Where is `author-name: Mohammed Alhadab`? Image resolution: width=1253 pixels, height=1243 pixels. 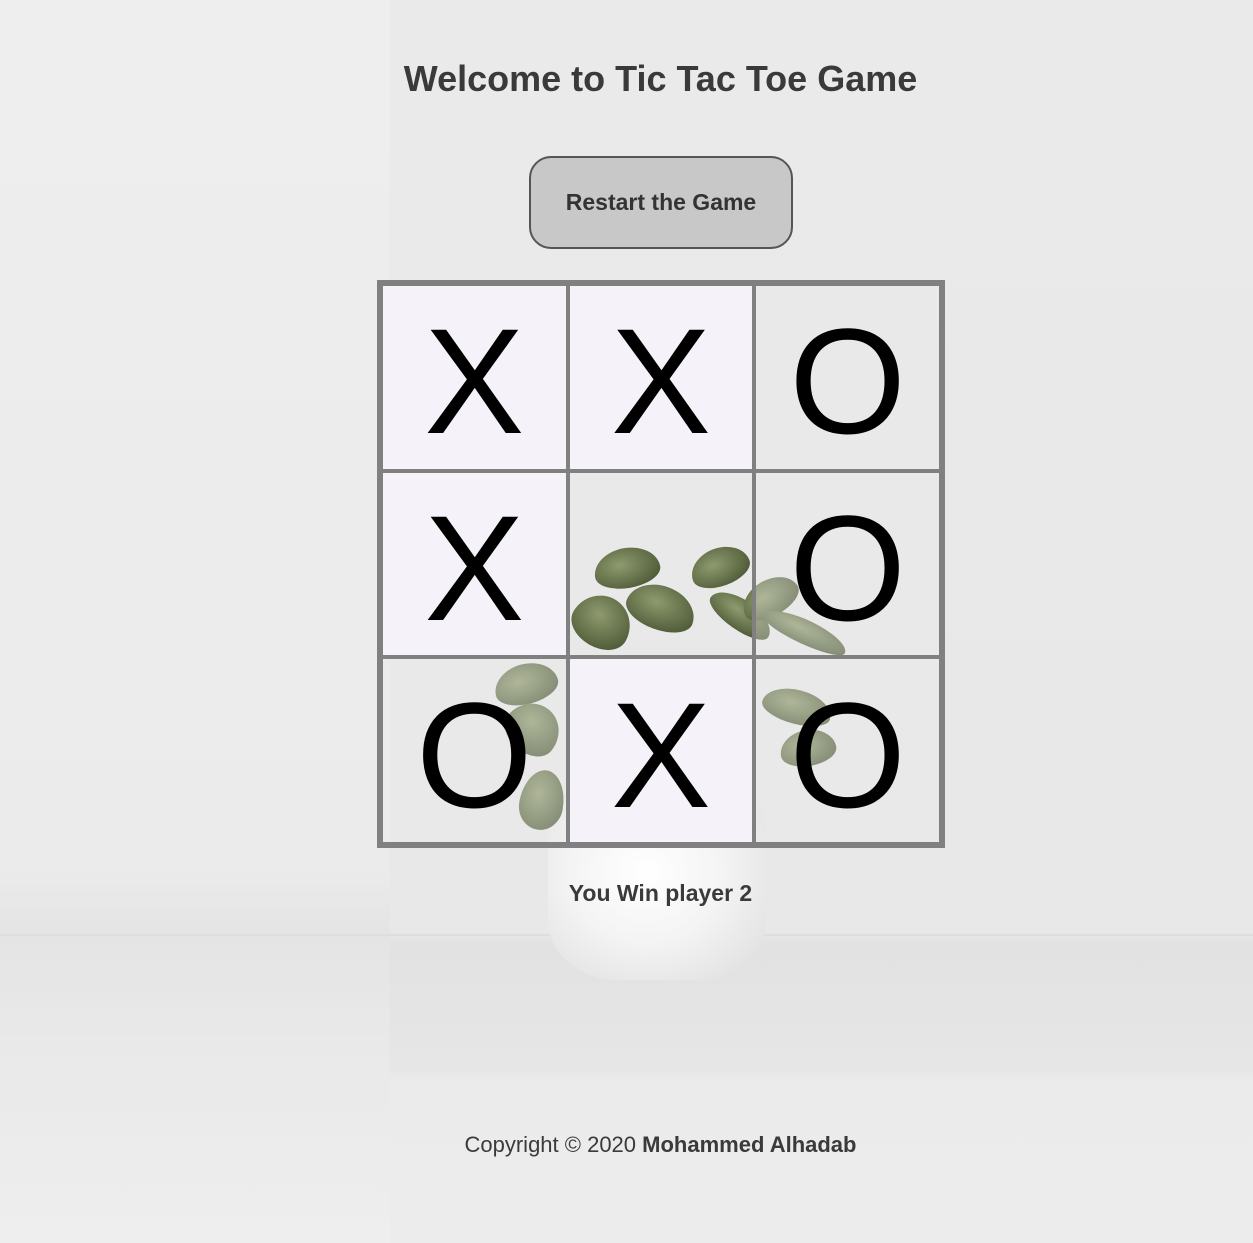 author-name: Mohammed Alhadab is located at coordinates (749, 1144).